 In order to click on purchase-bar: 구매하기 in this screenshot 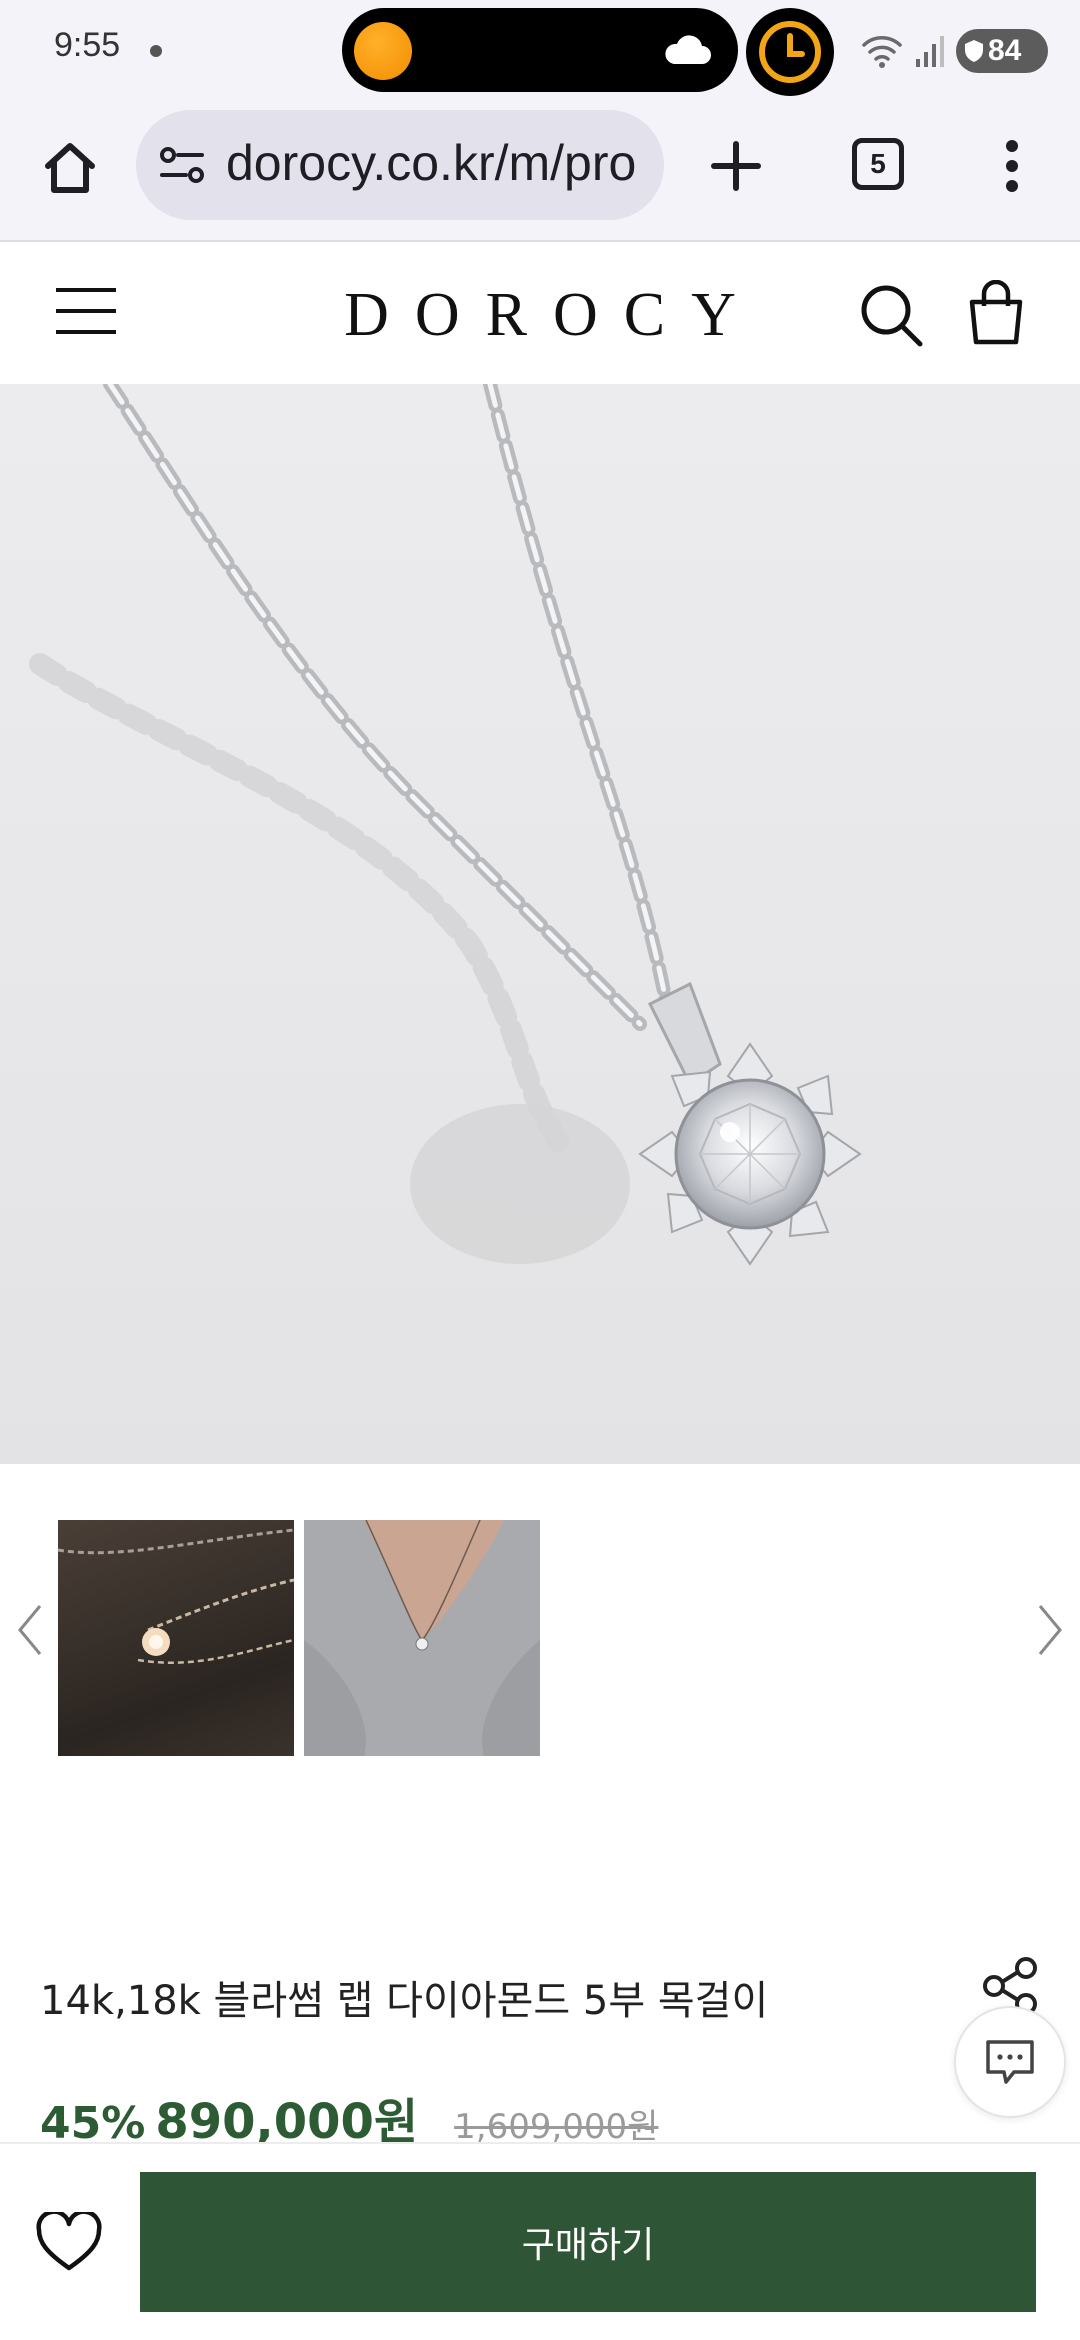, I will do `click(540, 2241)`.